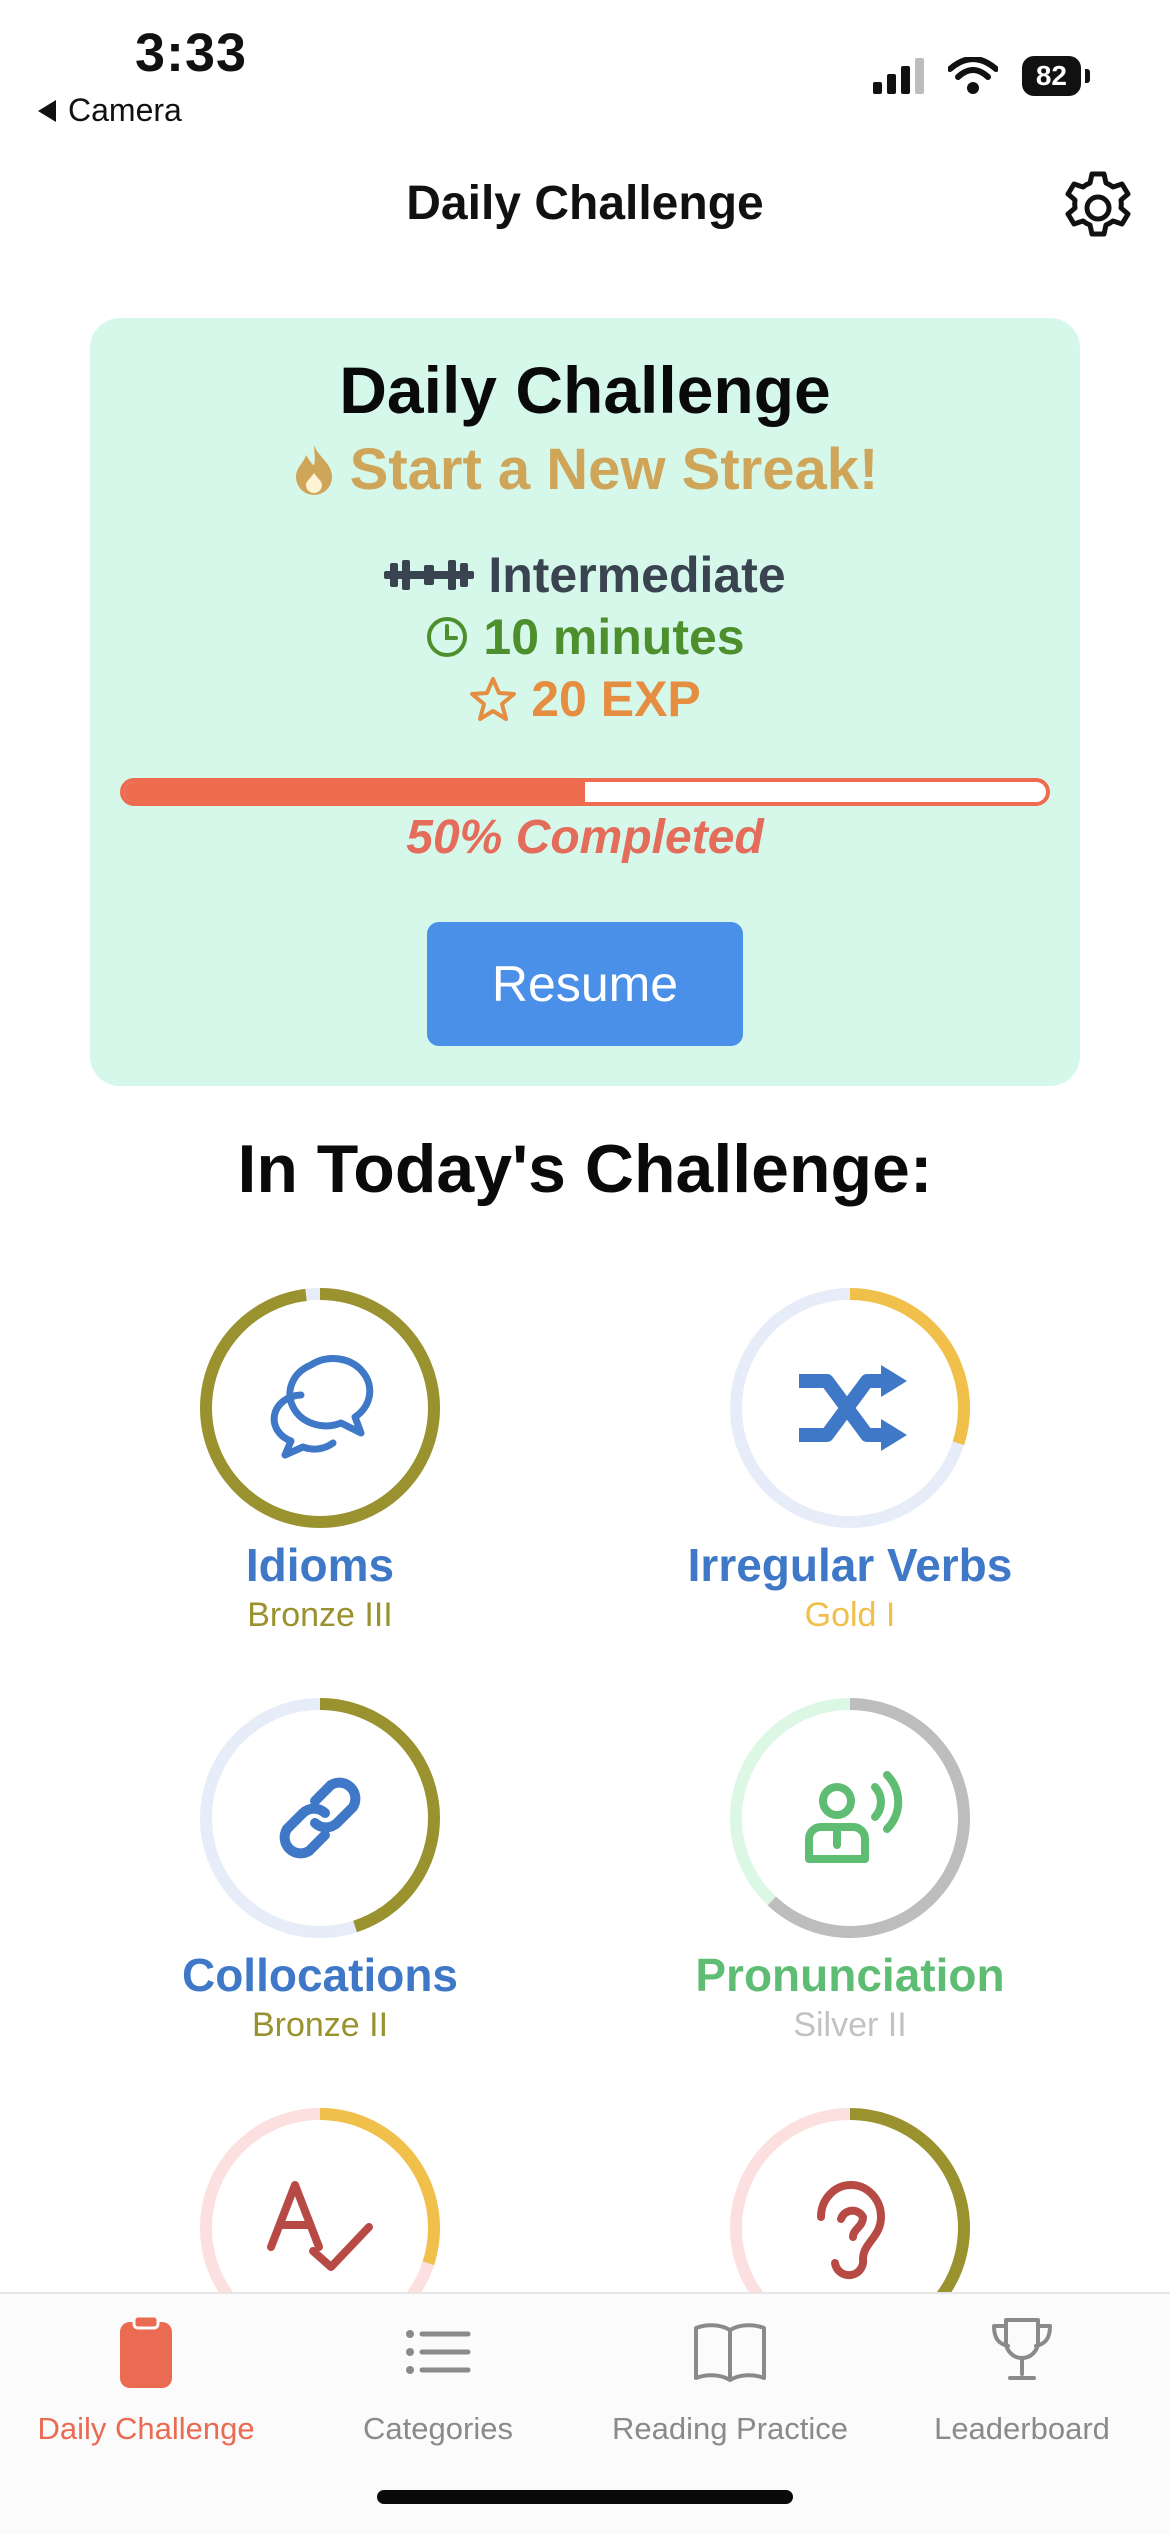  Describe the element at coordinates (850, 1975) in the screenshot. I see `category-name: Pronunciation` at that location.